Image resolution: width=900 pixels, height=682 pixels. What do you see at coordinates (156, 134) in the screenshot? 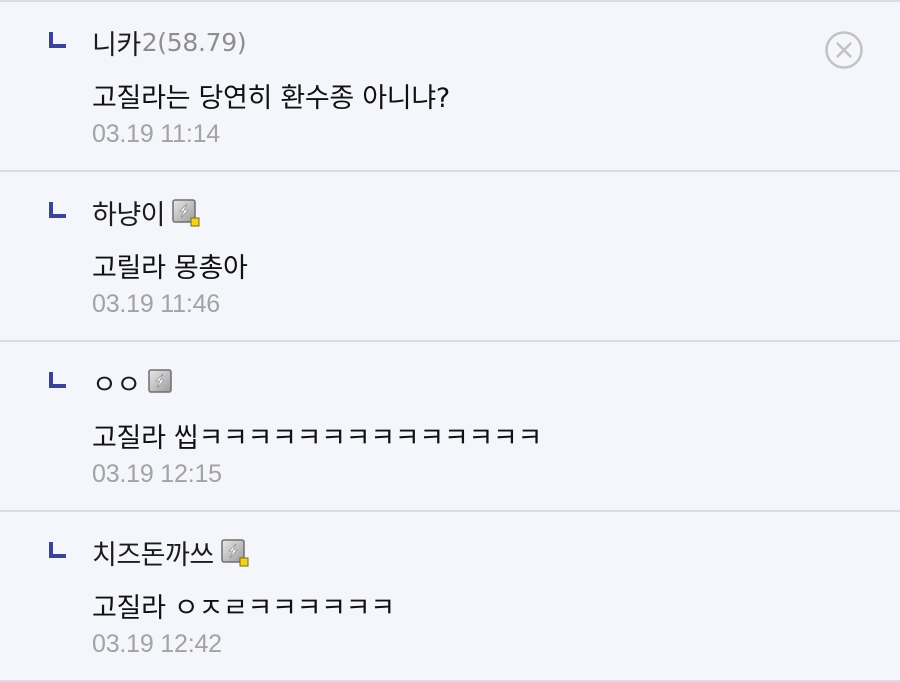
I see `comment-timestamp: 03.19 11:14` at bounding box center [156, 134].